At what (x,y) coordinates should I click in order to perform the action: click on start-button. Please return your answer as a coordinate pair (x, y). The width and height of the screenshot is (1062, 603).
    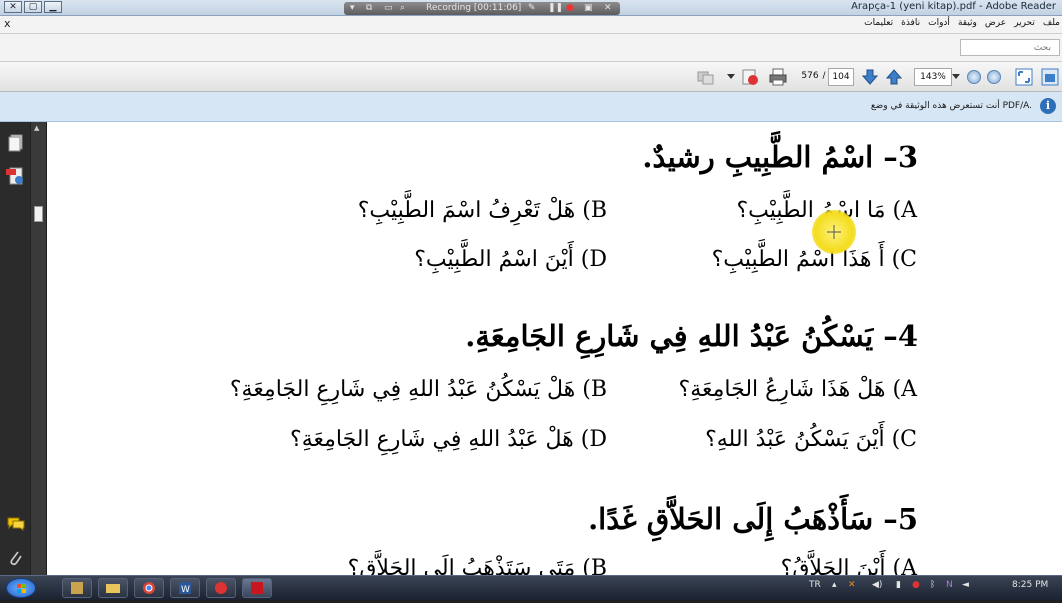
    Looking at the image, I should click on (21, 588).